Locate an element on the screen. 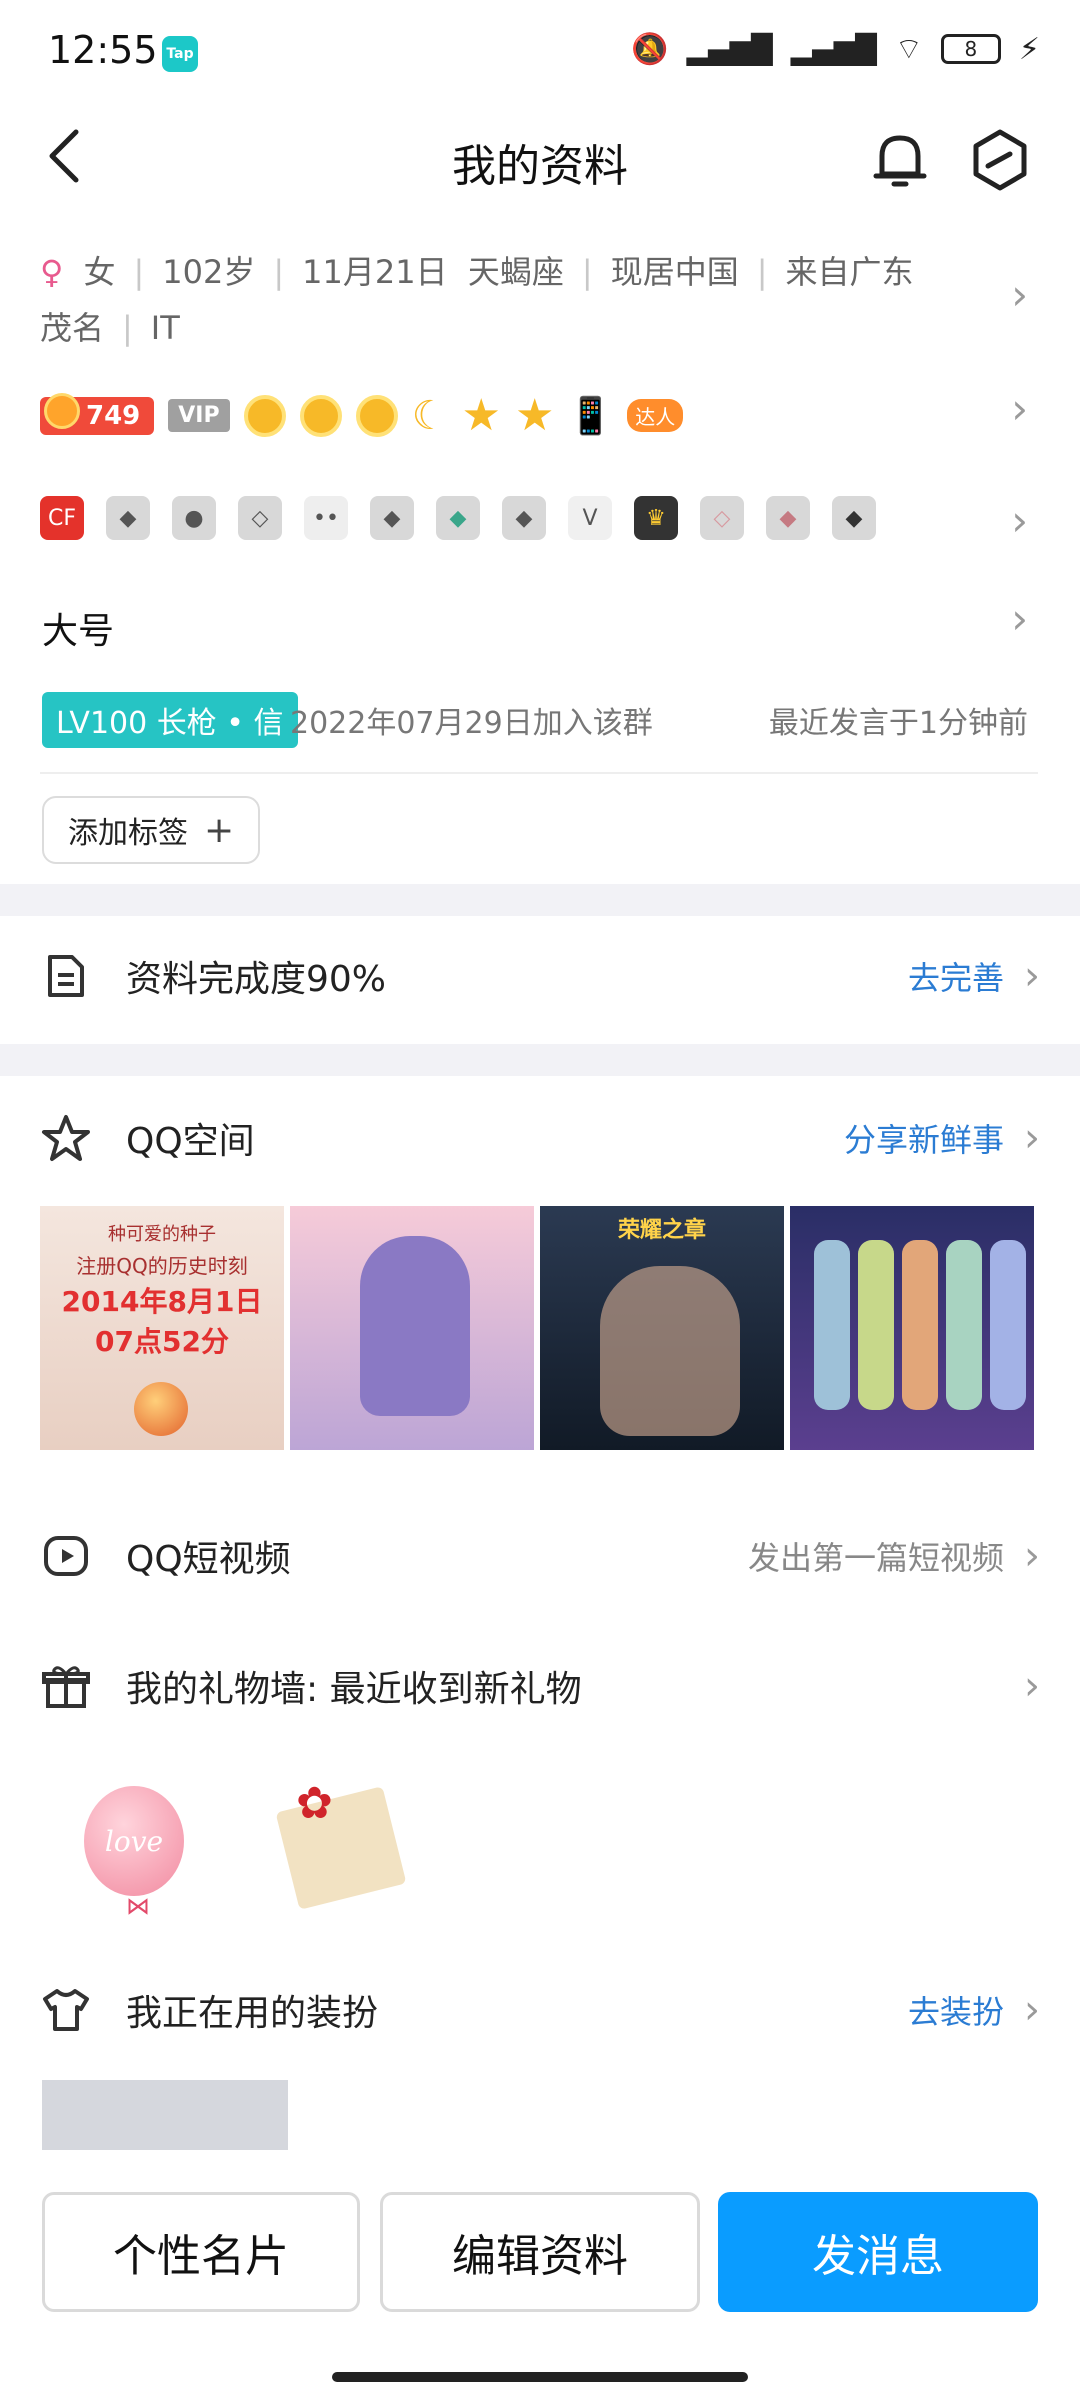 Image resolution: width=1080 pixels, height=2400 pixels. group-chevron-icon: › is located at coordinates (1019, 618).